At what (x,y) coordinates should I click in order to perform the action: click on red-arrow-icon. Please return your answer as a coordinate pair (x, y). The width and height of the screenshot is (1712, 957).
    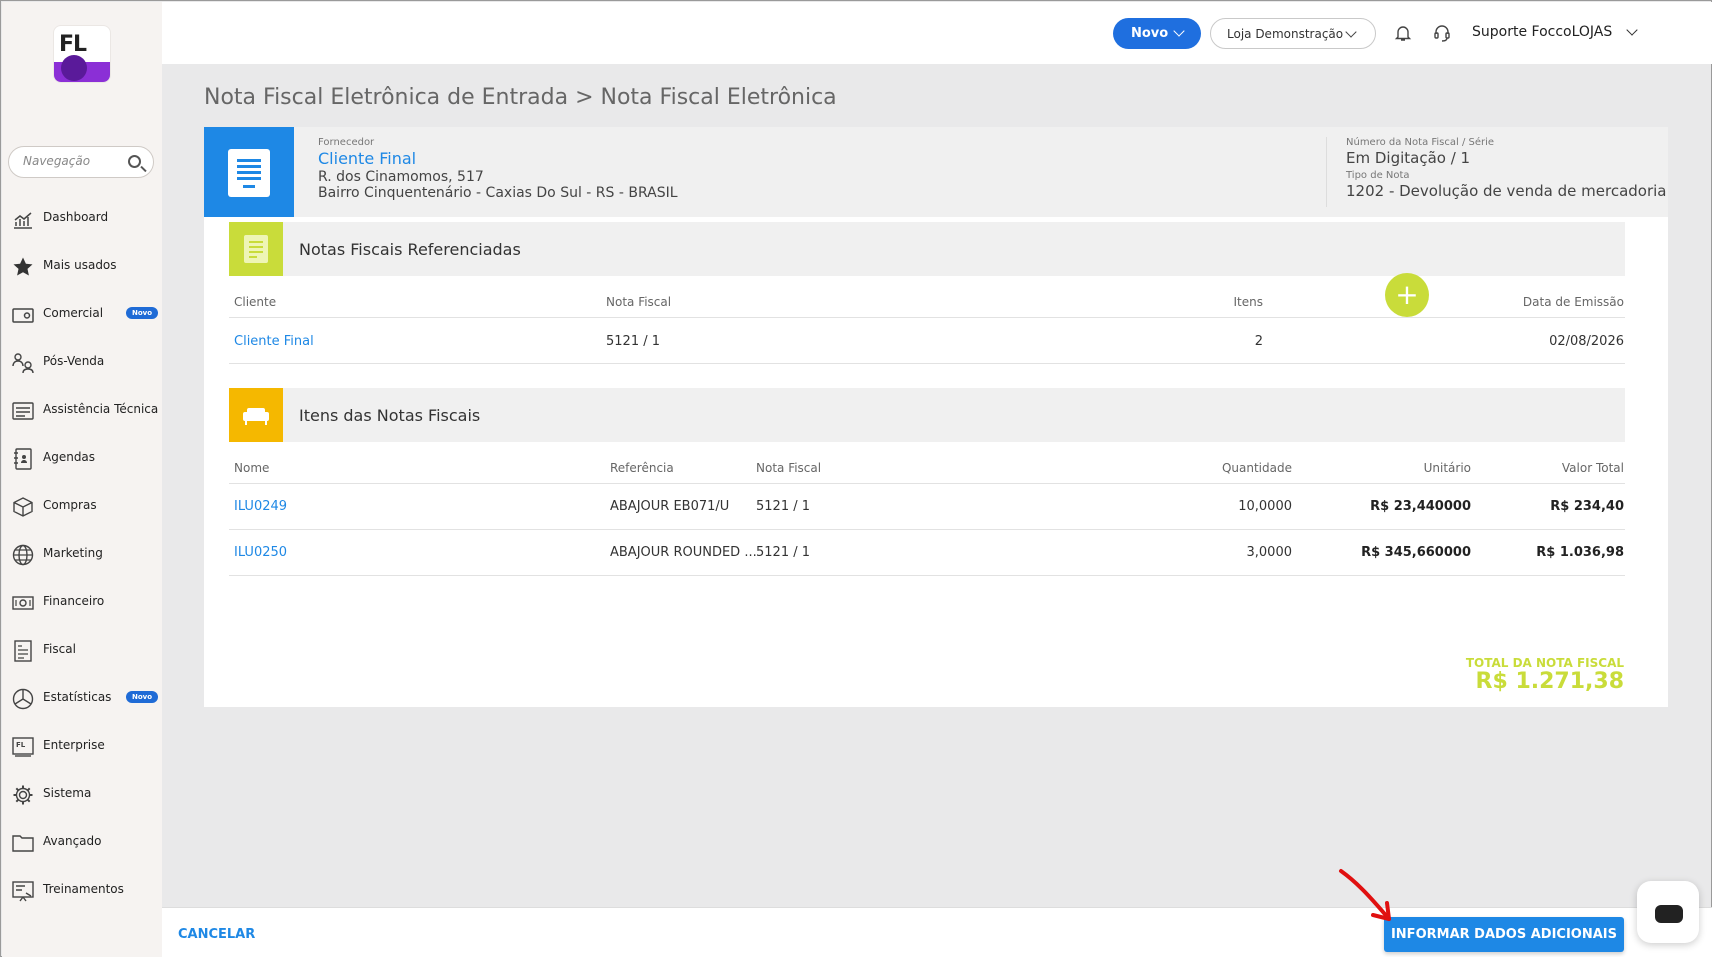
    Looking at the image, I should click on (1365, 895).